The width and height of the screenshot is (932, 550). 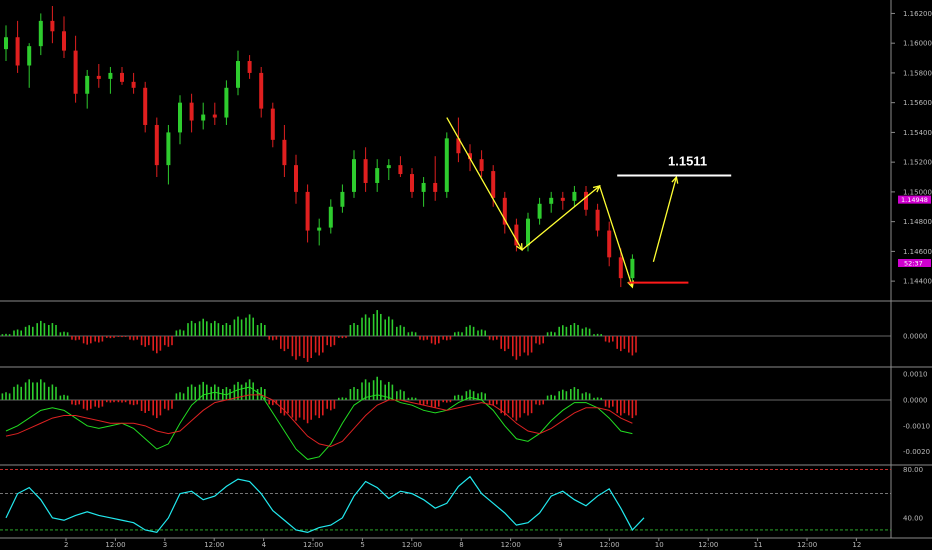 What do you see at coordinates (758, 545) in the screenshot?
I see `time-tick-label: 11` at bounding box center [758, 545].